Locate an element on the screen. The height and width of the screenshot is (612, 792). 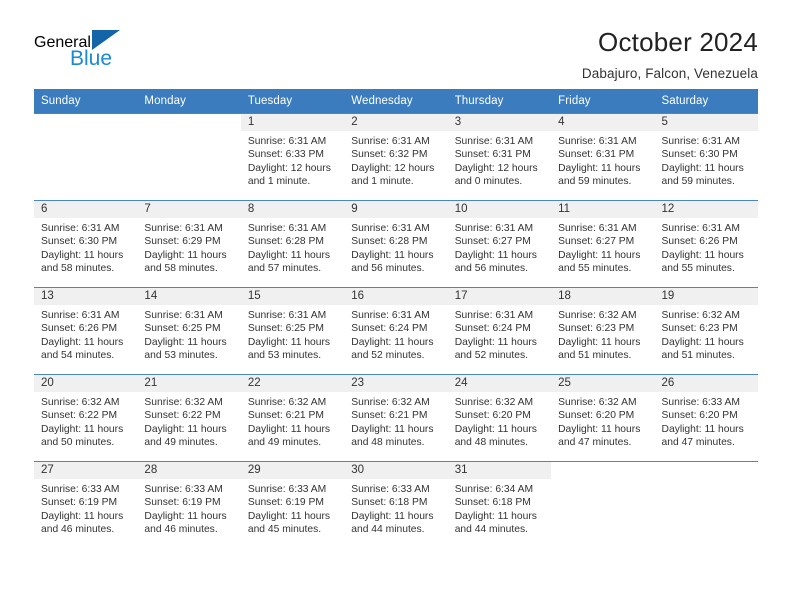
daylight-text: Daylight: 11 hours and 46 minutes. is located at coordinates (82, 523).